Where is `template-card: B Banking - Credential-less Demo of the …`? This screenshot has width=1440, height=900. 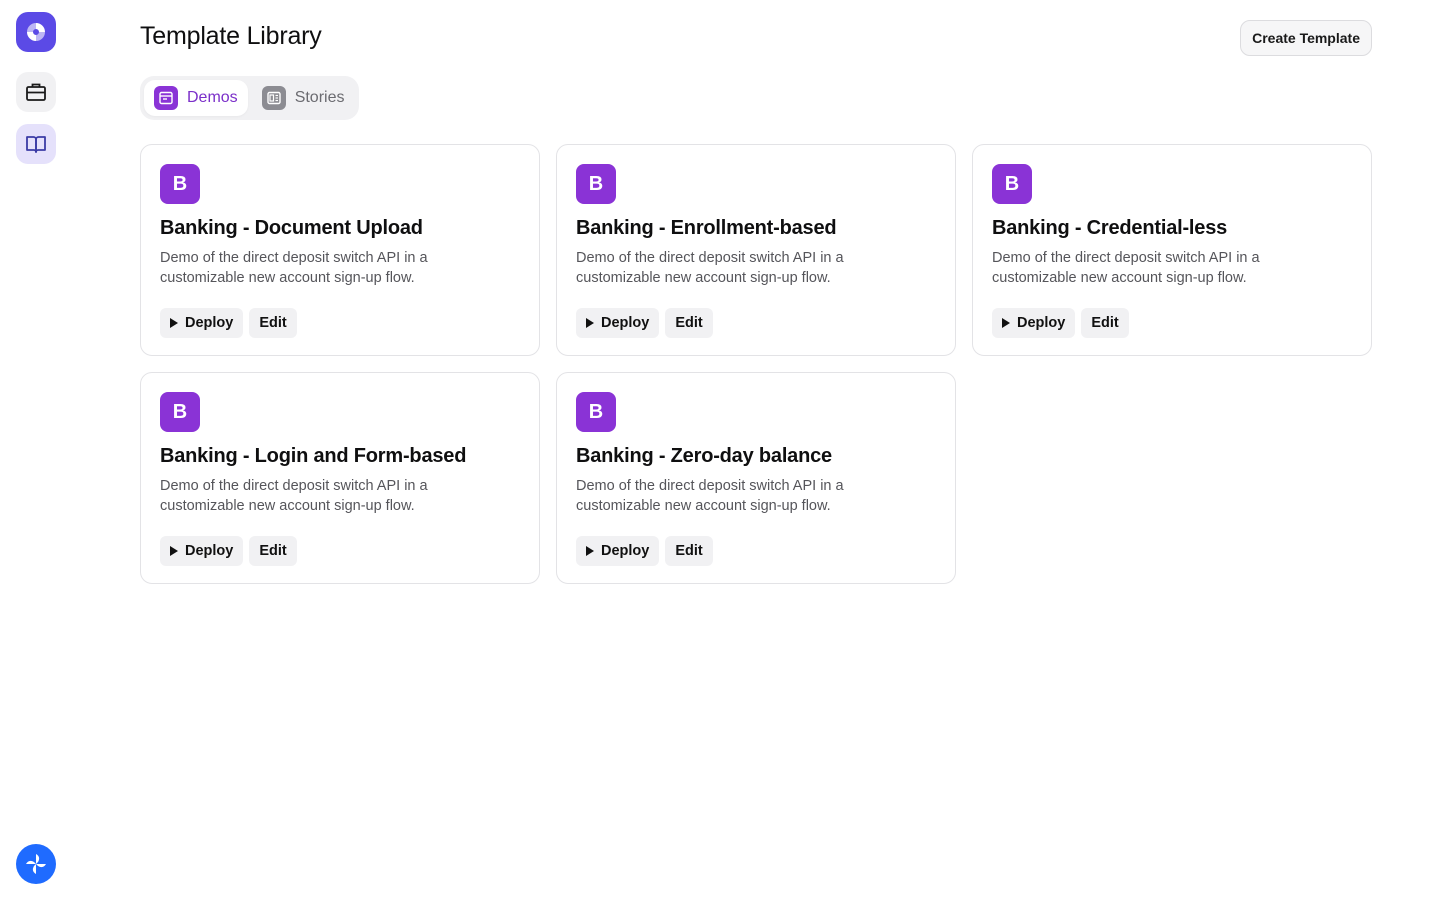
template-card: B Banking - Credential-less Demo of the … is located at coordinates (1172, 250).